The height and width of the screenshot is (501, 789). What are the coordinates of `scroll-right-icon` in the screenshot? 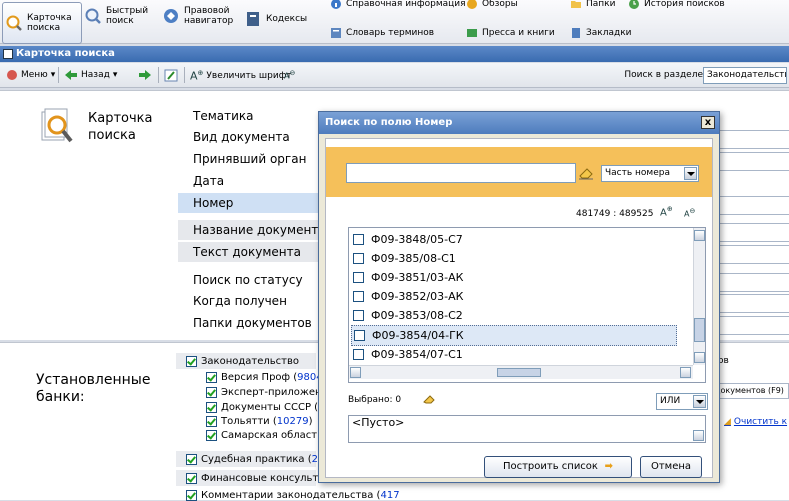 It's located at (685, 372).